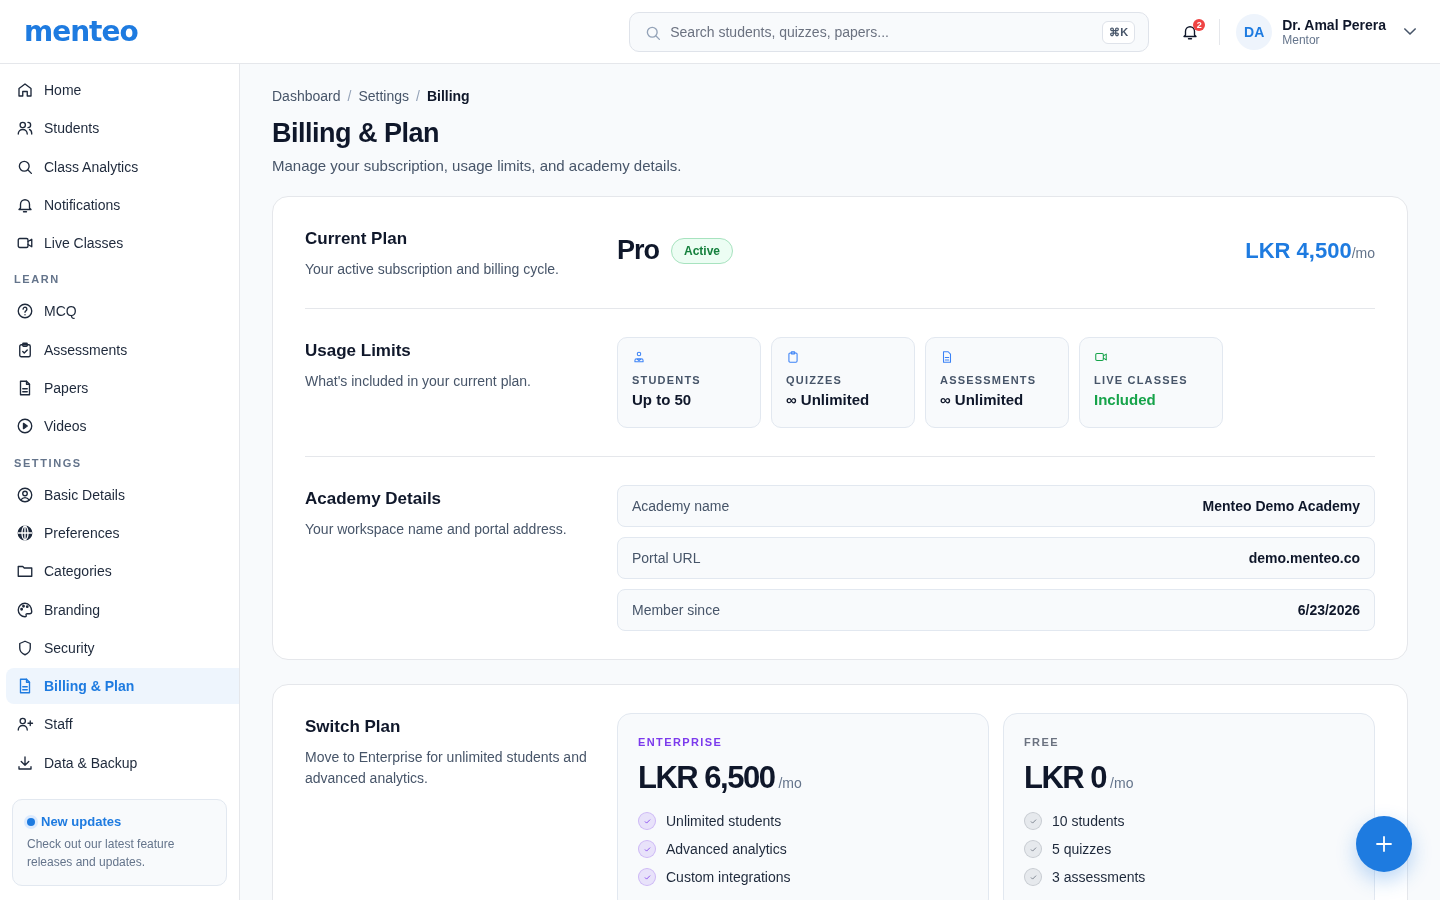  What do you see at coordinates (639, 357) in the screenshot?
I see `person-icon` at bounding box center [639, 357].